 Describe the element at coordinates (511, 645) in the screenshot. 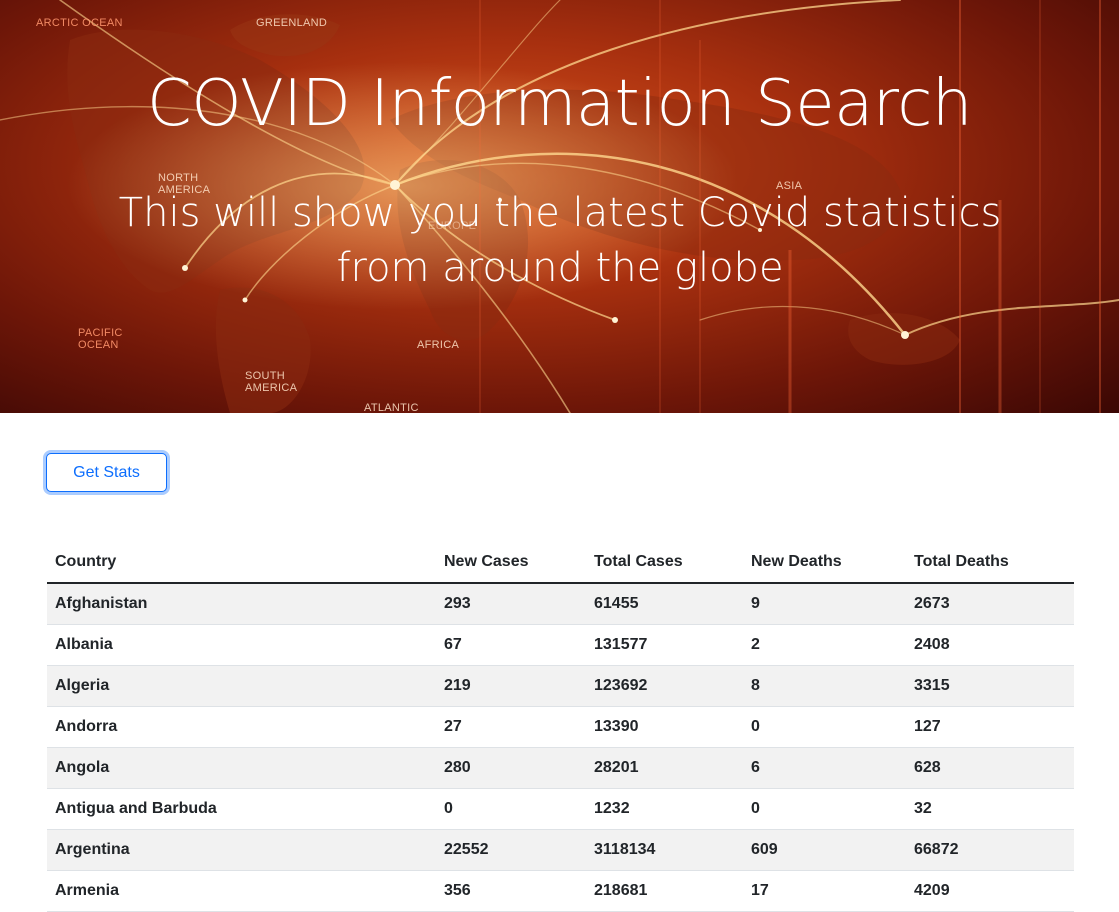

I see `cell-new-cases: 67` at that location.